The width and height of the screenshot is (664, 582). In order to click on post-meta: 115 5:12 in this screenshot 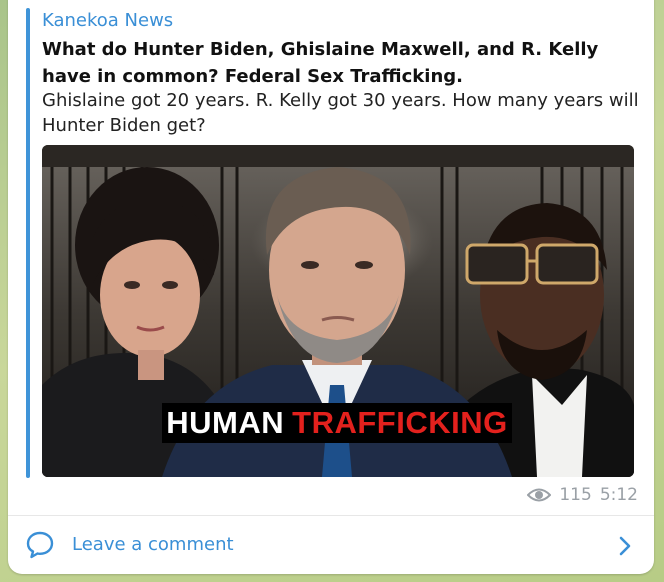, I will do `click(582, 495)`.